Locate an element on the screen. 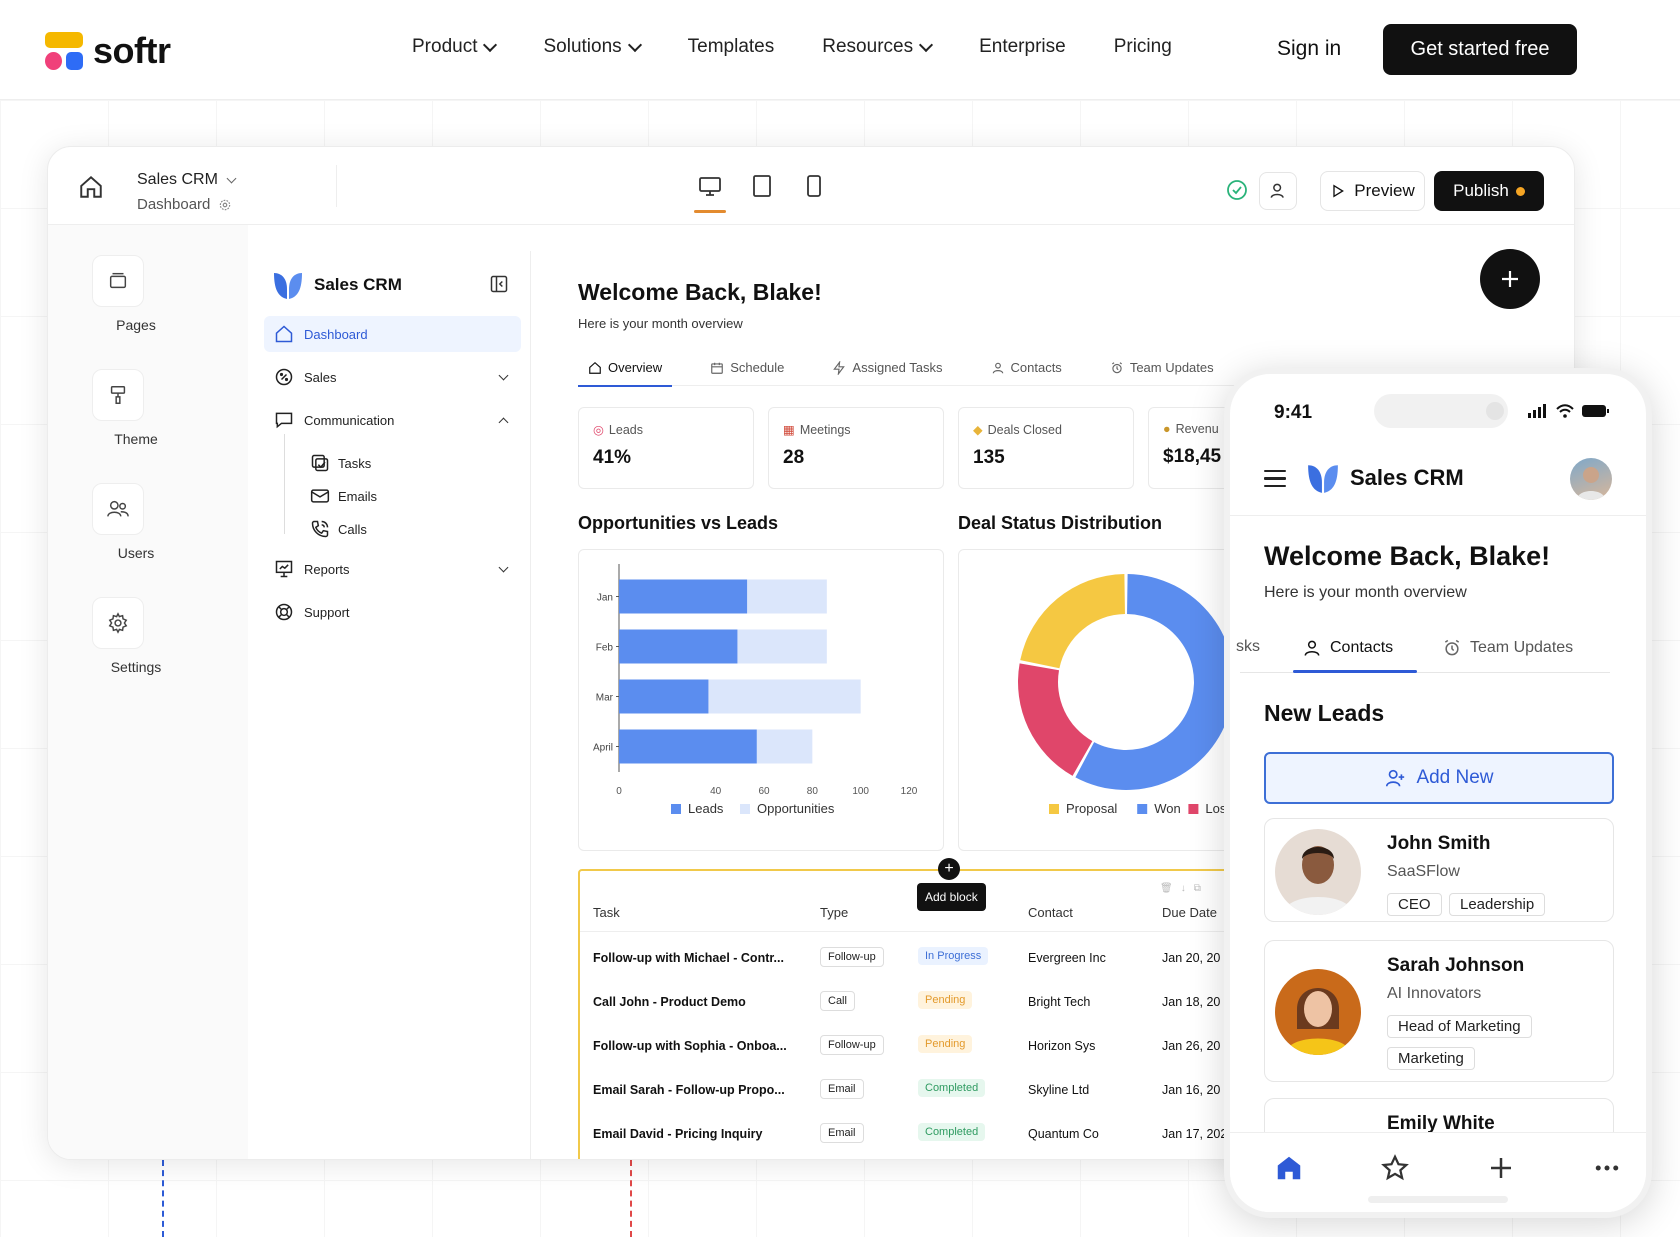  paint-roller-icon is located at coordinates (118, 395).